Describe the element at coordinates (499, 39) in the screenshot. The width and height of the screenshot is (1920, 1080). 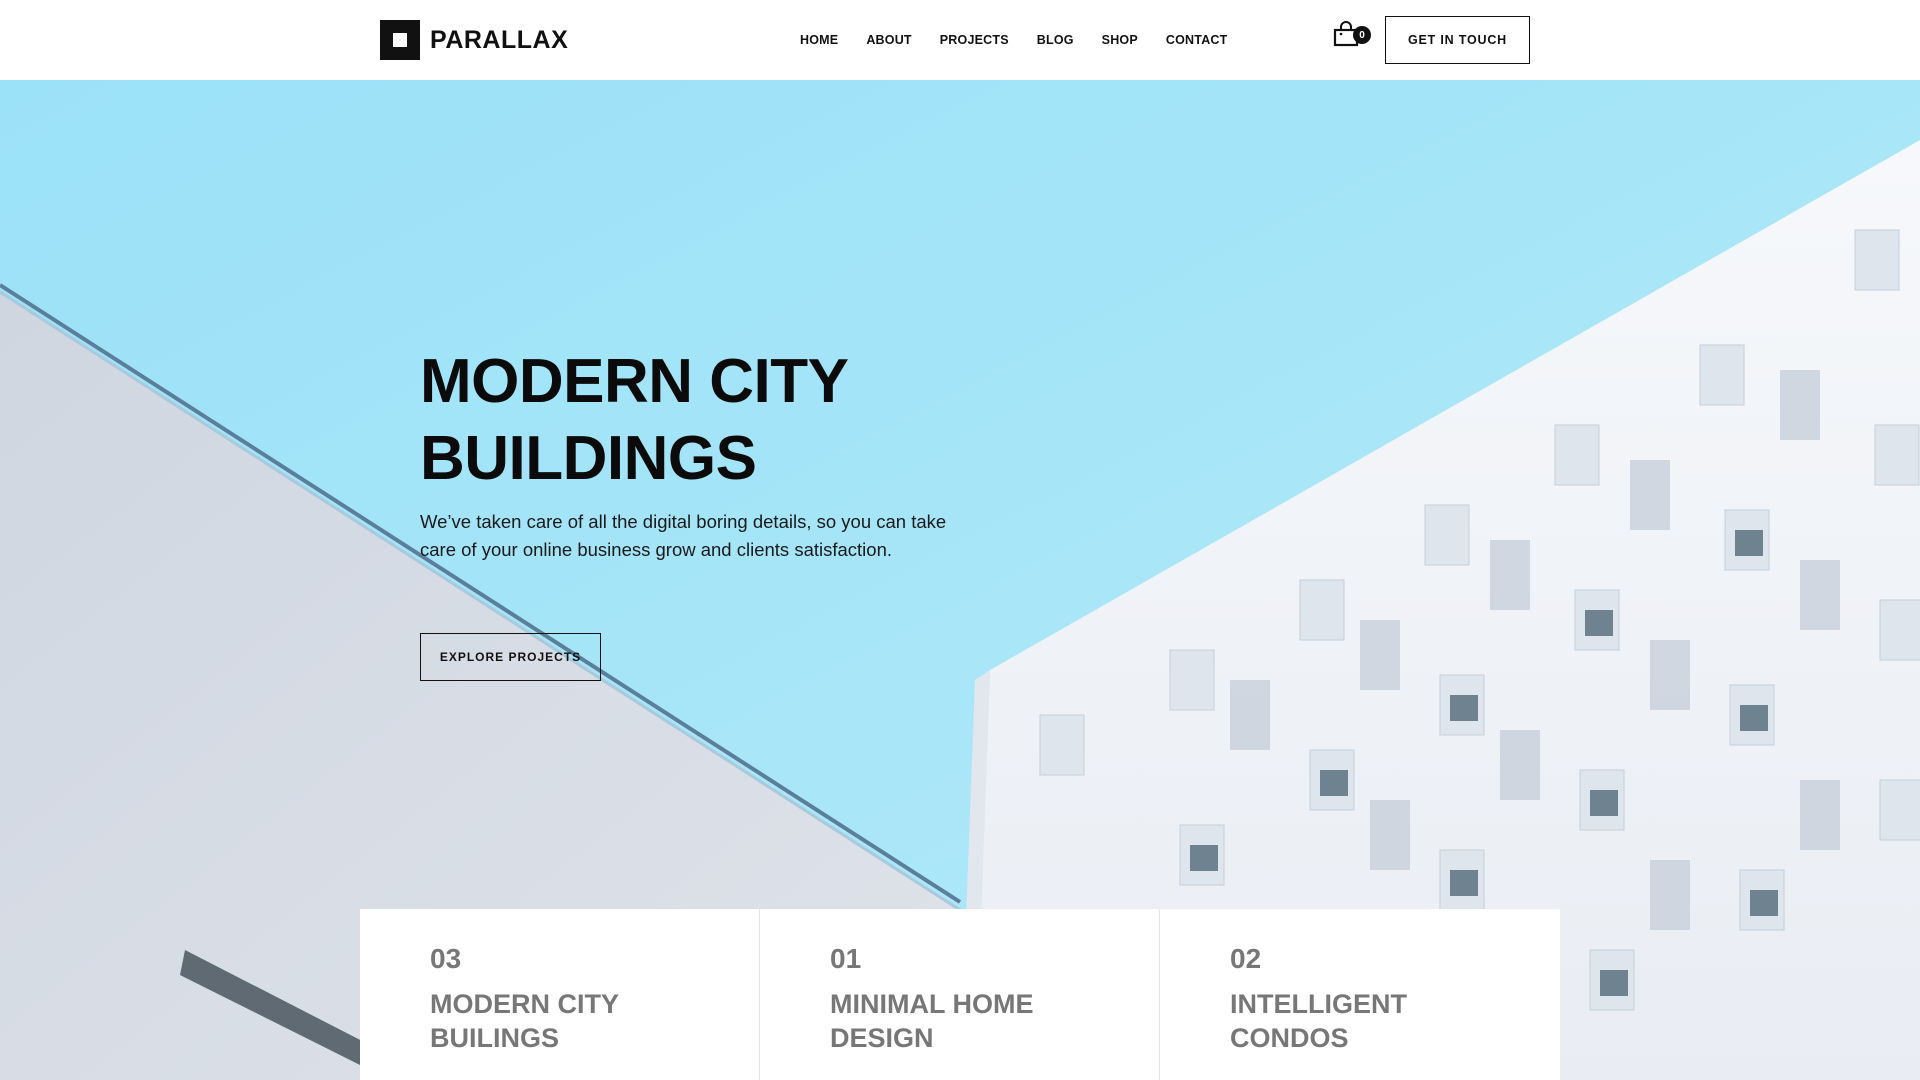
I see `logo-text: PARALLAX` at that location.